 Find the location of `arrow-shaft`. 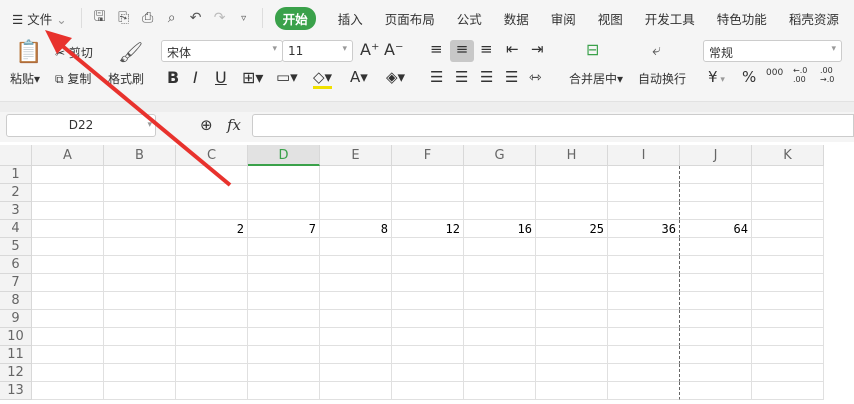

arrow-shaft is located at coordinates (145, 114).